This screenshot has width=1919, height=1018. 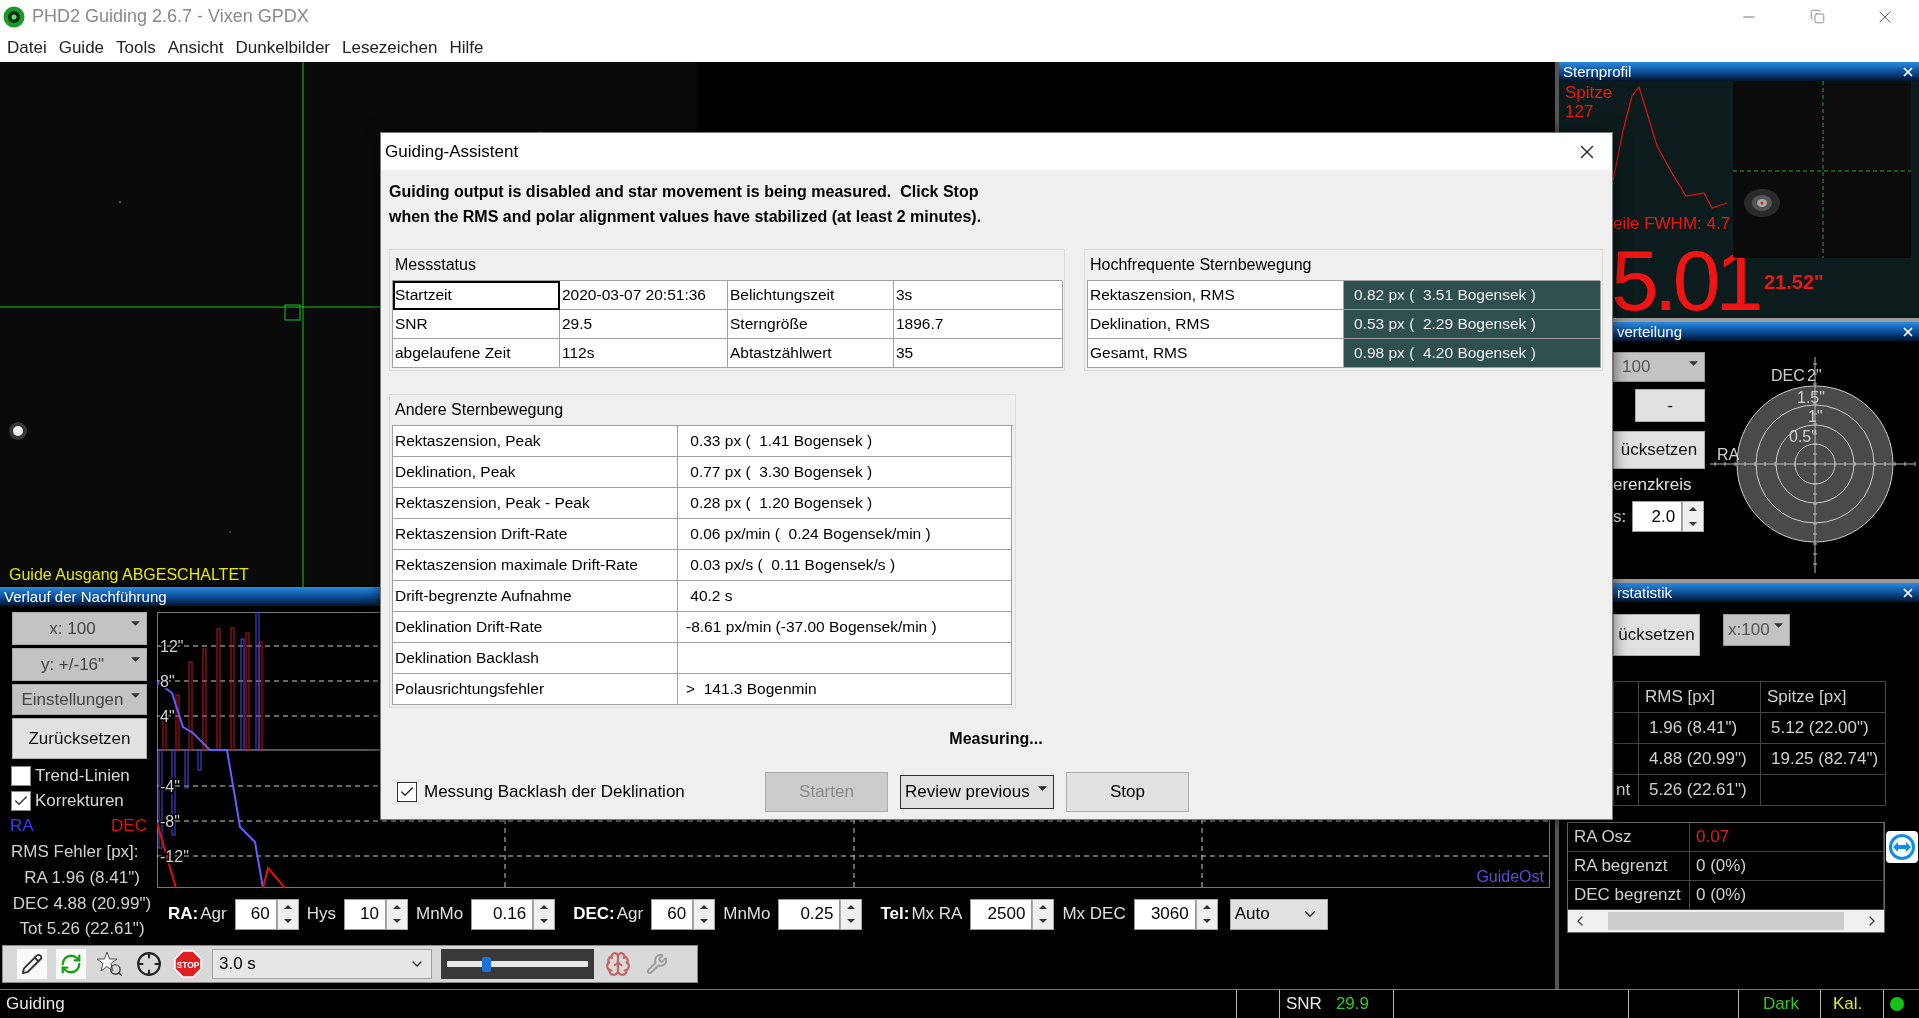 I want to click on field-label: MnMo, so click(x=747, y=914).